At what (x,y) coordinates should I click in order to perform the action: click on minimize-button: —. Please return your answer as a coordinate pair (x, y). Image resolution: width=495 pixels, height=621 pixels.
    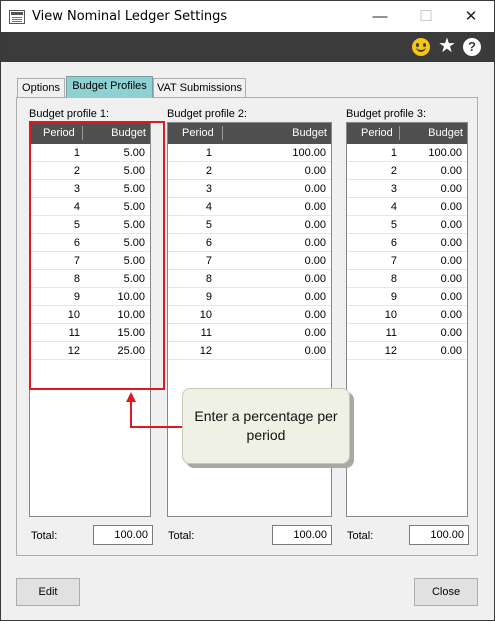
    Looking at the image, I should click on (380, 16).